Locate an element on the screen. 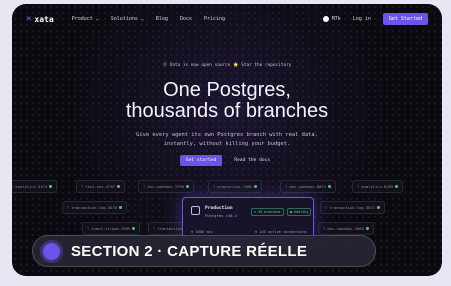  accent-dot-icon is located at coordinates (51, 251).